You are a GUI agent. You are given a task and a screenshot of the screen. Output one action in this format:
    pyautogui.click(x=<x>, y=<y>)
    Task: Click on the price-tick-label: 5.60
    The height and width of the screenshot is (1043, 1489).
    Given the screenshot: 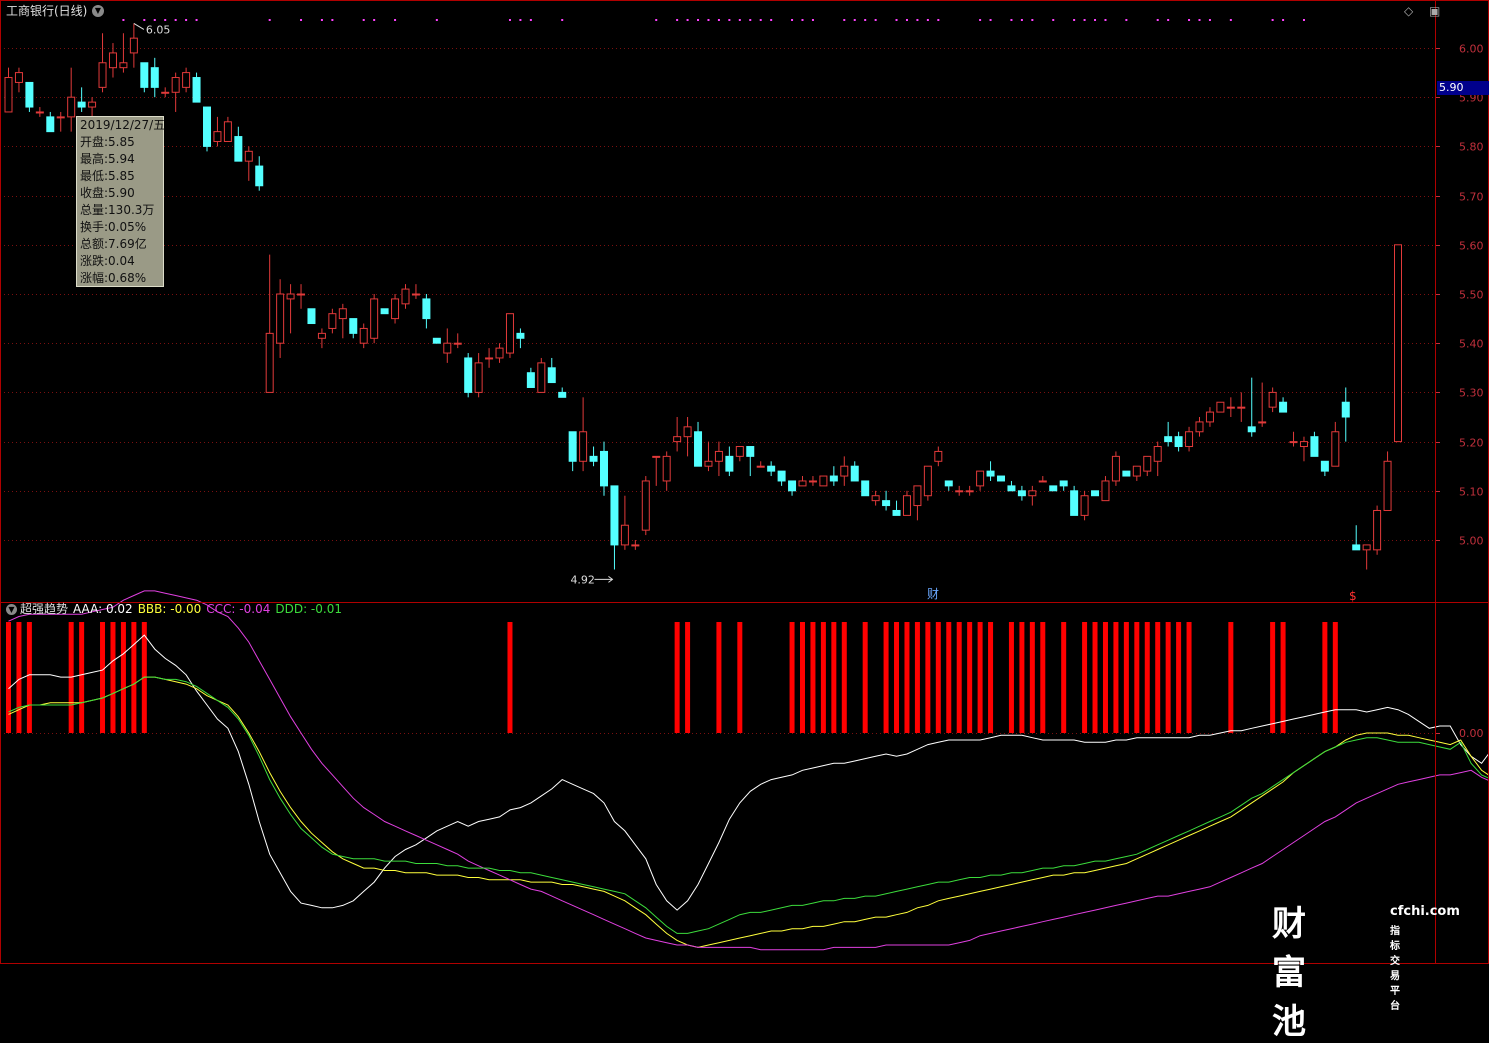 What is the action you would take?
    pyautogui.click(x=1471, y=246)
    